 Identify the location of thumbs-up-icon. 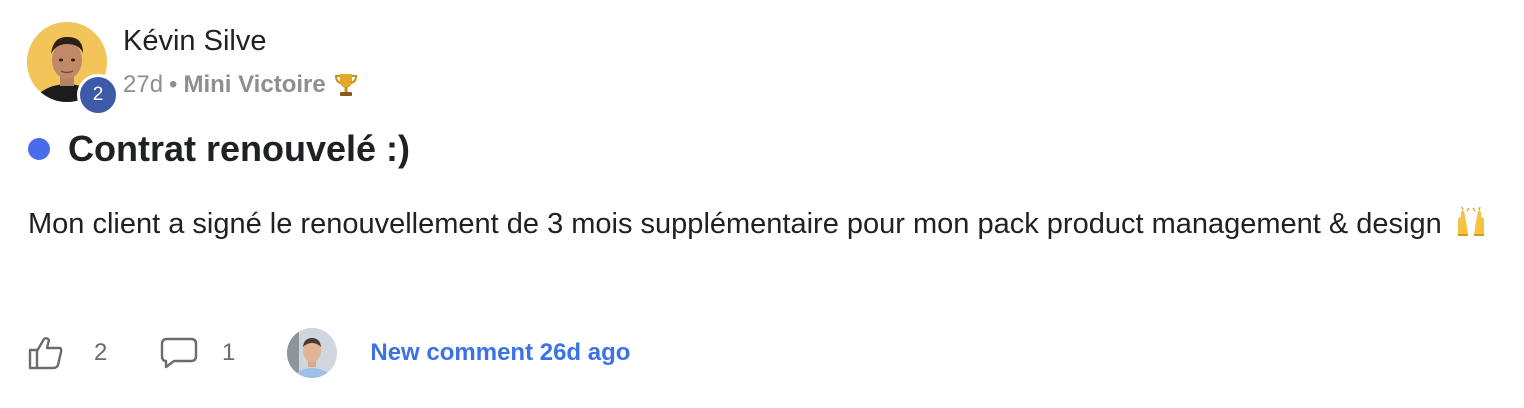
(45, 353).